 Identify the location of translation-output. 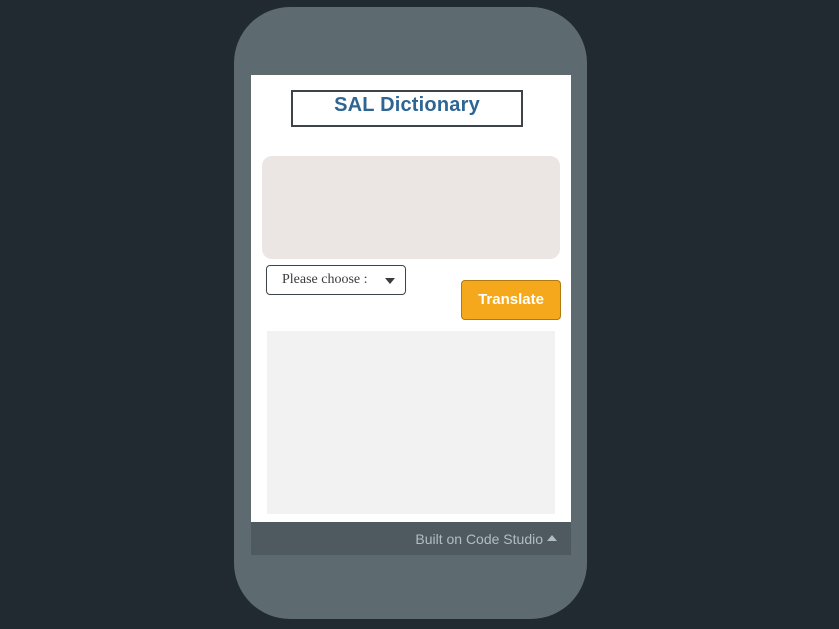
(411, 422).